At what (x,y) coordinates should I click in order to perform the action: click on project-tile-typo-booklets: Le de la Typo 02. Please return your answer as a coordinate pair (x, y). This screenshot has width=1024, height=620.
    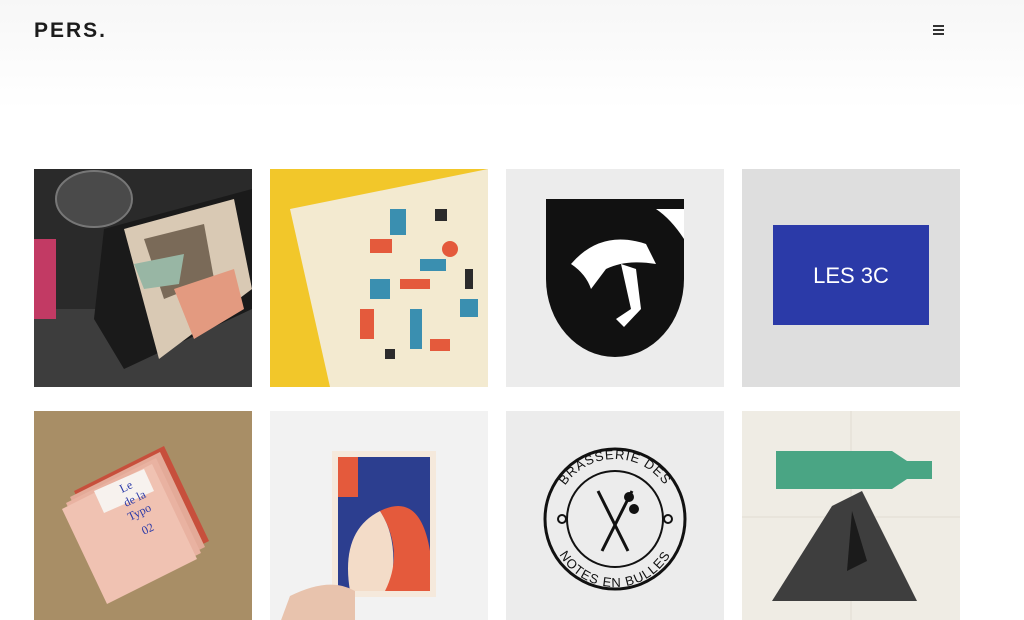
    Looking at the image, I should click on (143, 514).